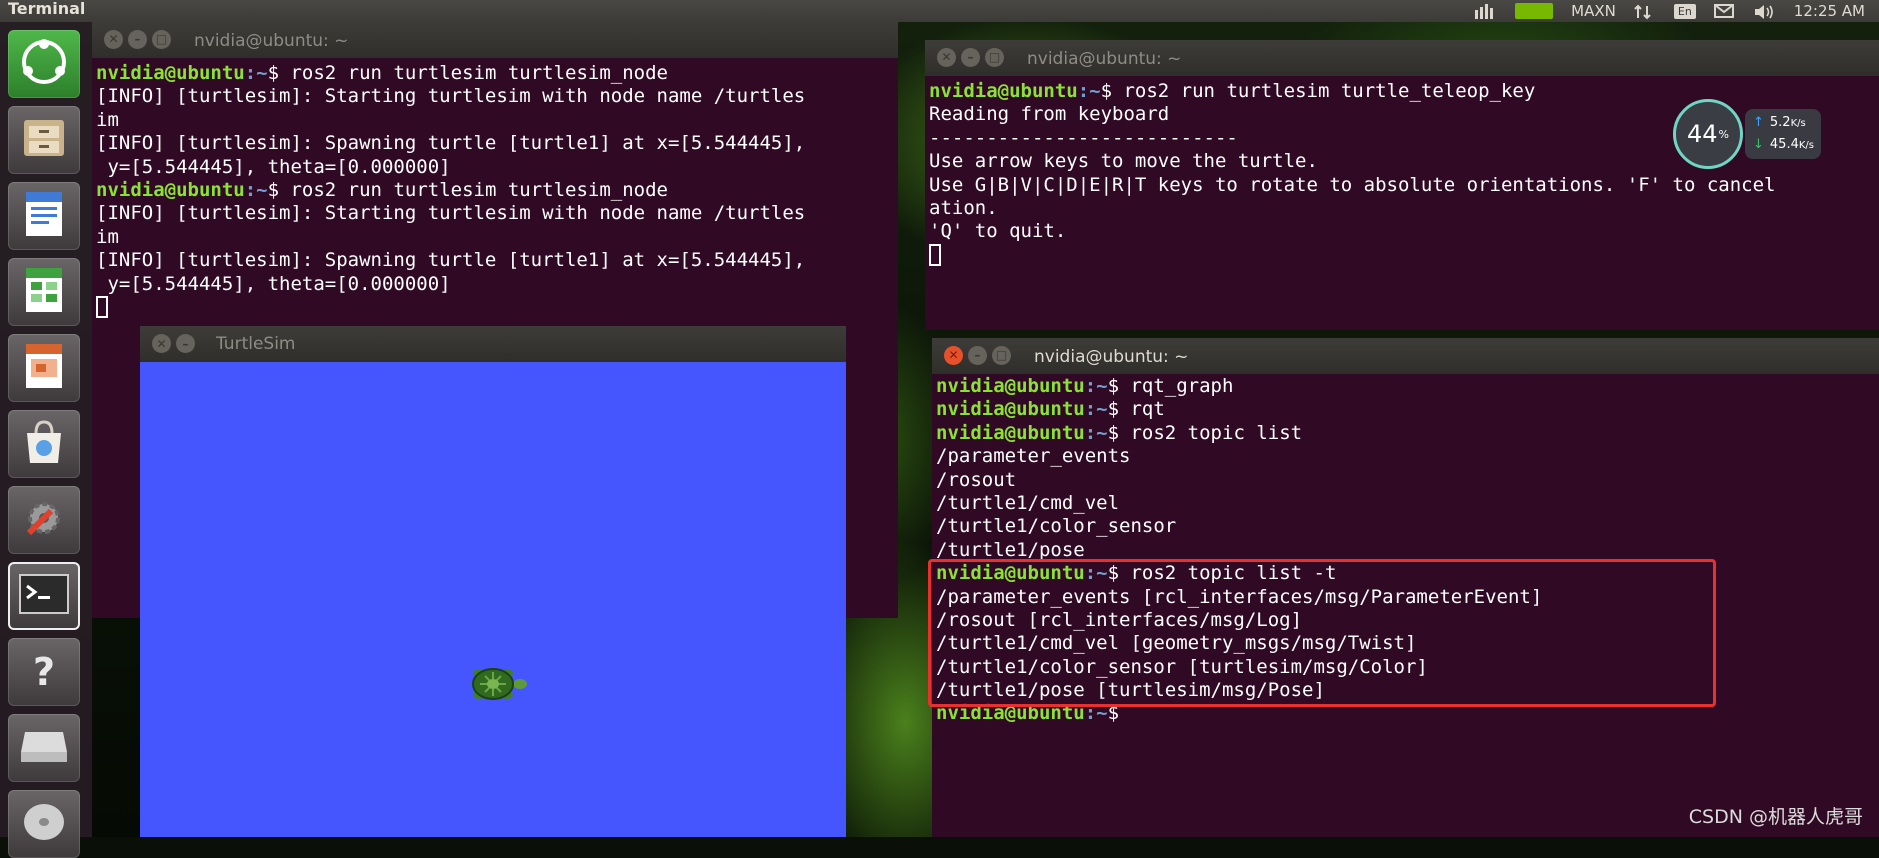  I want to click on drive-icon, so click(44, 748).